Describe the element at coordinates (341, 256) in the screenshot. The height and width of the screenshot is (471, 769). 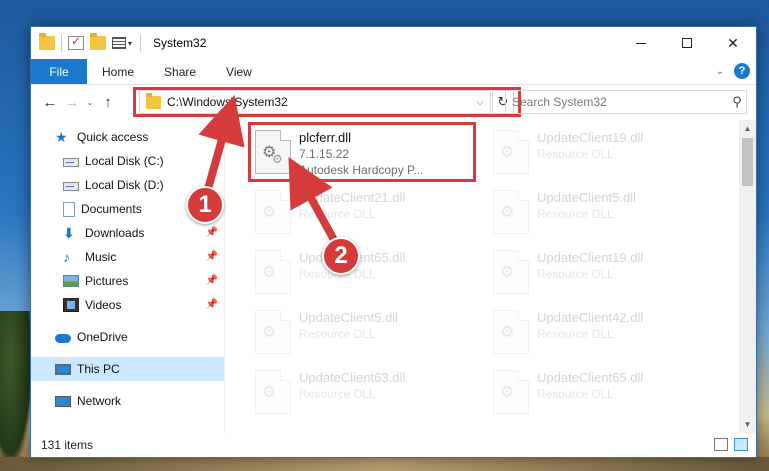
I see `step-2-badge: 2` at that location.